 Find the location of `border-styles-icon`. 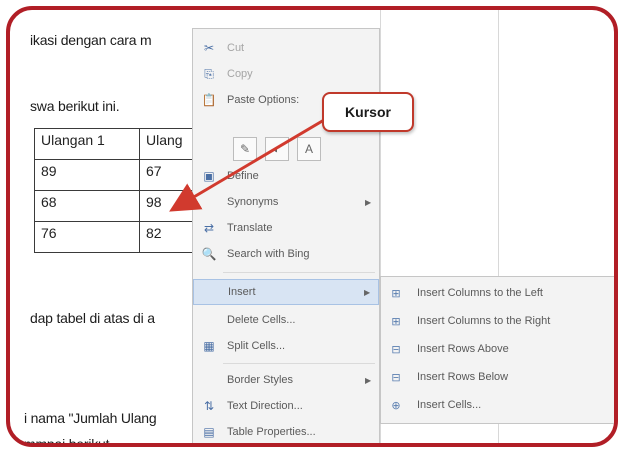

border-styles-icon is located at coordinates (209, 380).